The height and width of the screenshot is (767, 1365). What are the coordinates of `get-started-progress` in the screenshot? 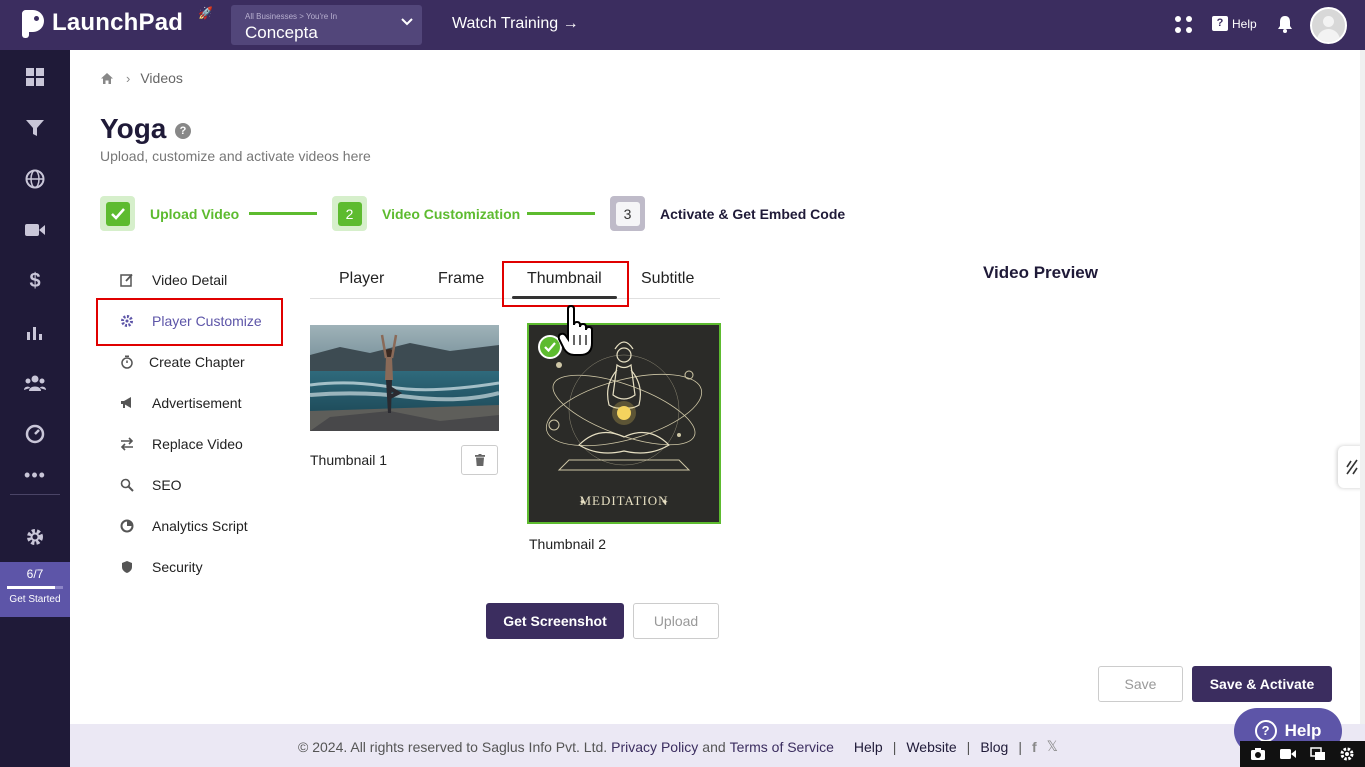 It's located at (35, 587).